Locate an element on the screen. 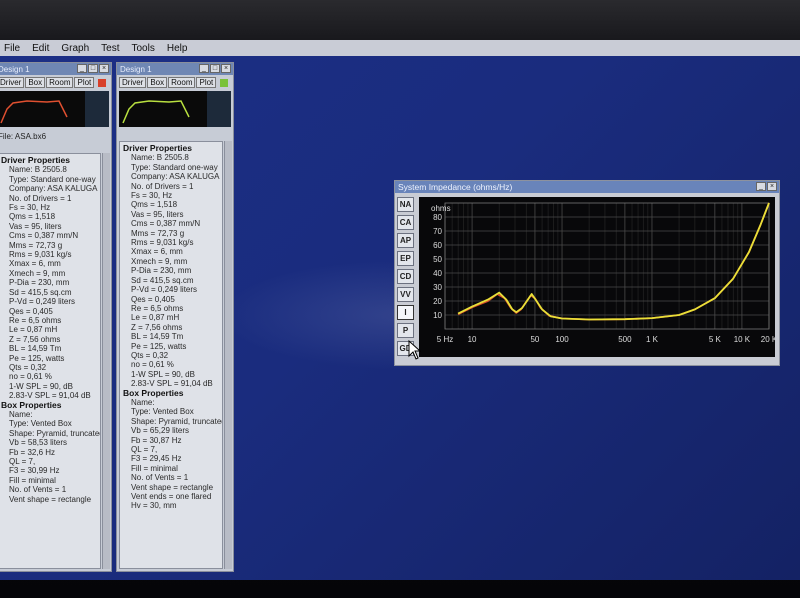 The image size is (800, 598). property-line: 1-W SPL = 90, dB is located at coordinates (163, 374).